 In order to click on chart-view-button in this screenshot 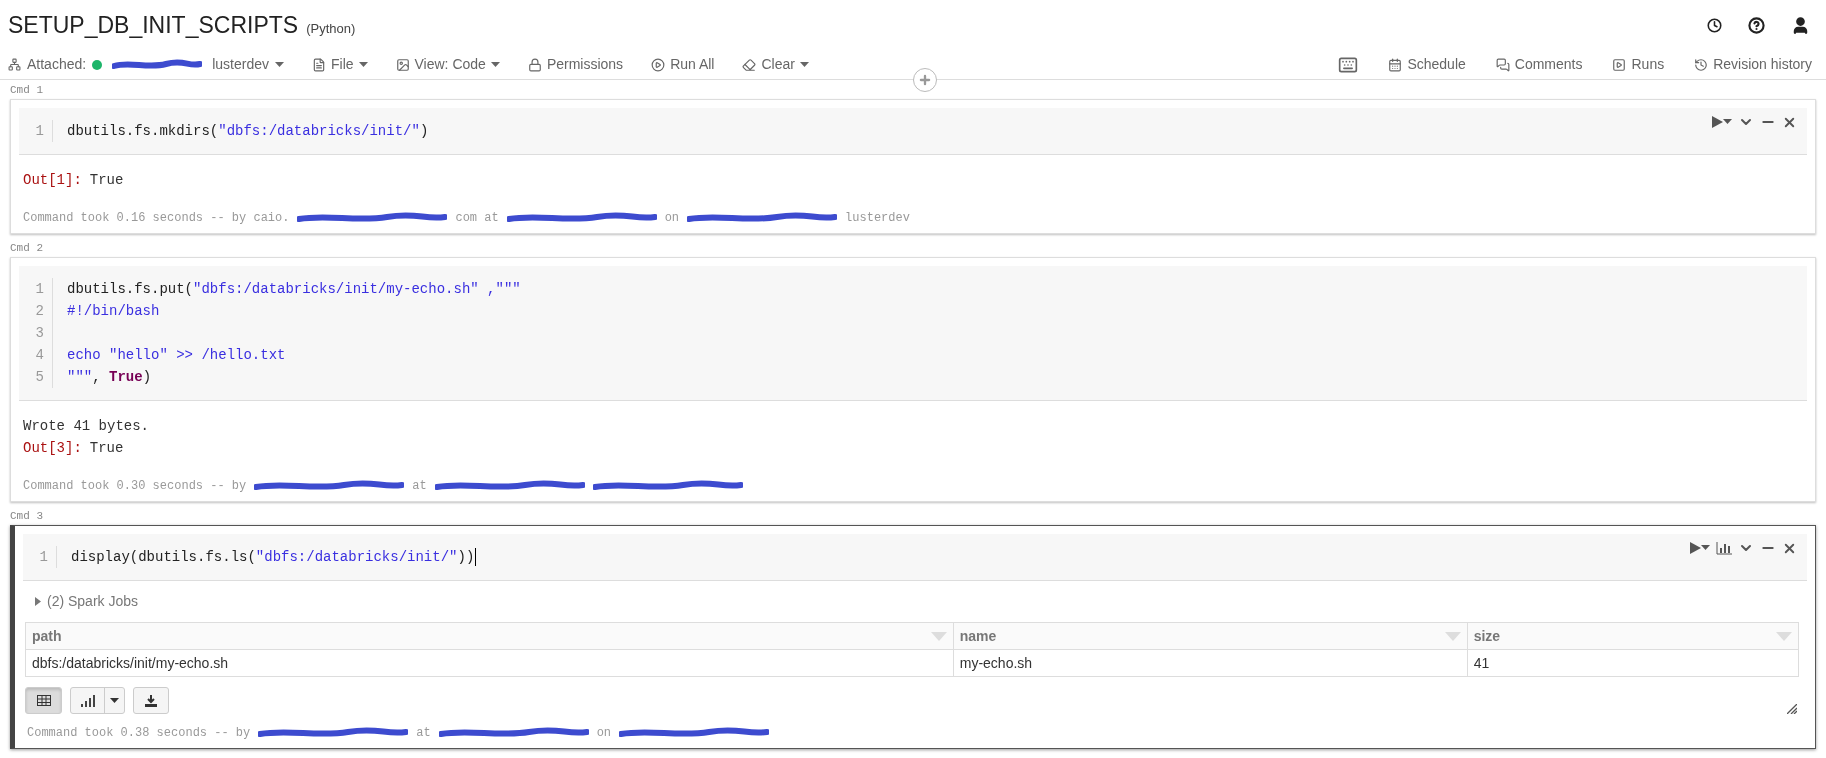, I will do `click(97, 700)`.